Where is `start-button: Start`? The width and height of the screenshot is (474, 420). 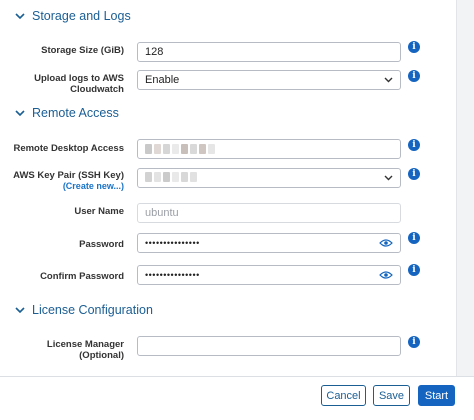
start-button: Start is located at coordinates (436, 395).